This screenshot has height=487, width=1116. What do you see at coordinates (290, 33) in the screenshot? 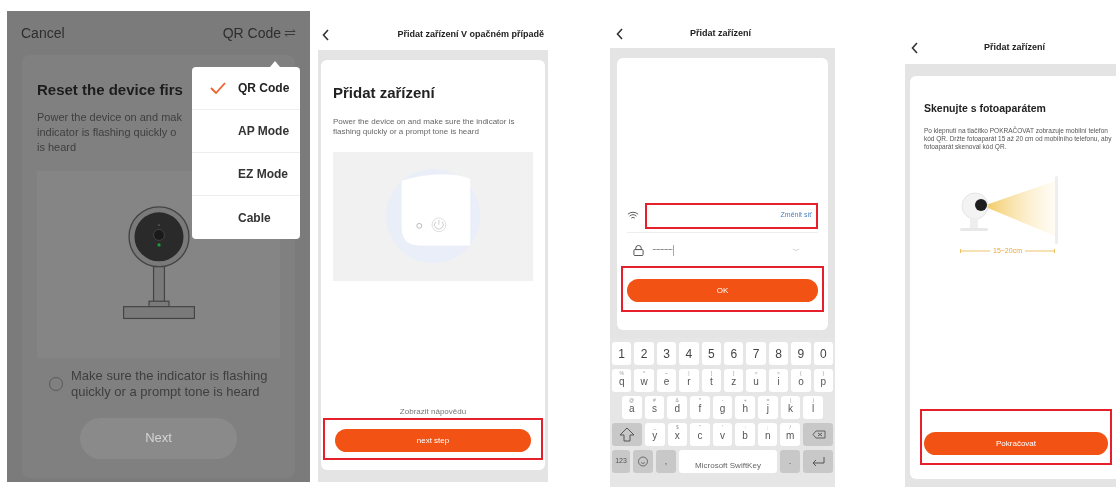
I see `swap-icon` at bounding box center [290, 33].